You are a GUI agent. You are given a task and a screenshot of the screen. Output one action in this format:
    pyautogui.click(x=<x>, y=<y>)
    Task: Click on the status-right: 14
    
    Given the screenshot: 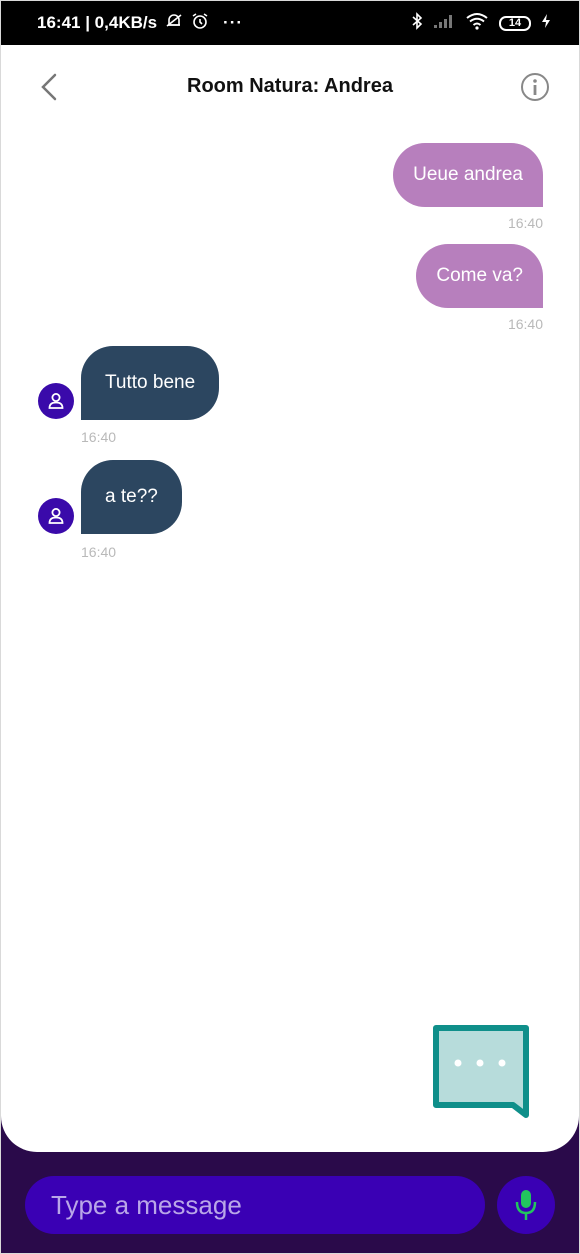 What is the action you would take?
    pyautogui.click(x=481, y=23)
    